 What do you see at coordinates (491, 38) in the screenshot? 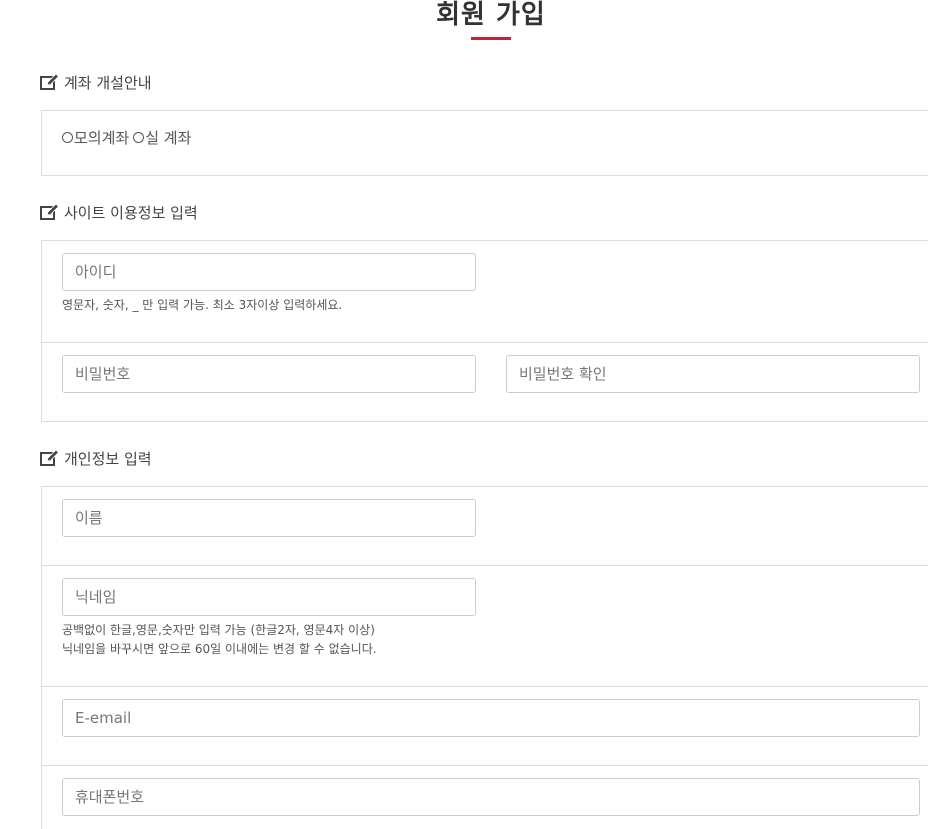
I see `title-underline` at bounding box center [491, 38].